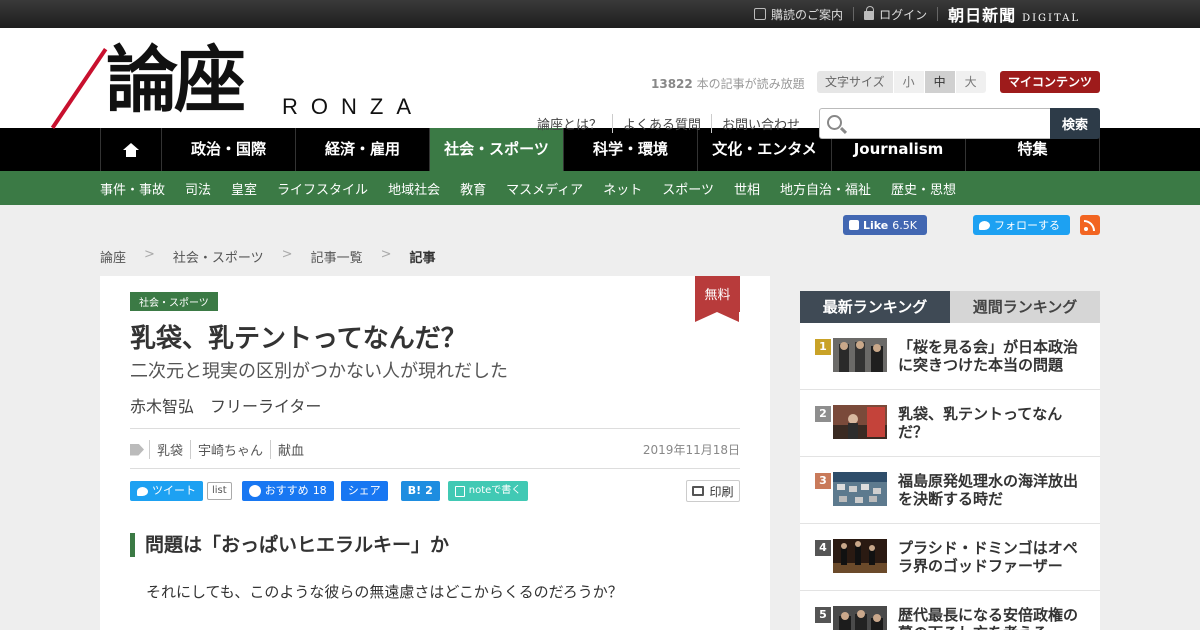  Describe the element at coordinates (747, 188) in the screenshot. I see `subnav-item: 世相` at that location.